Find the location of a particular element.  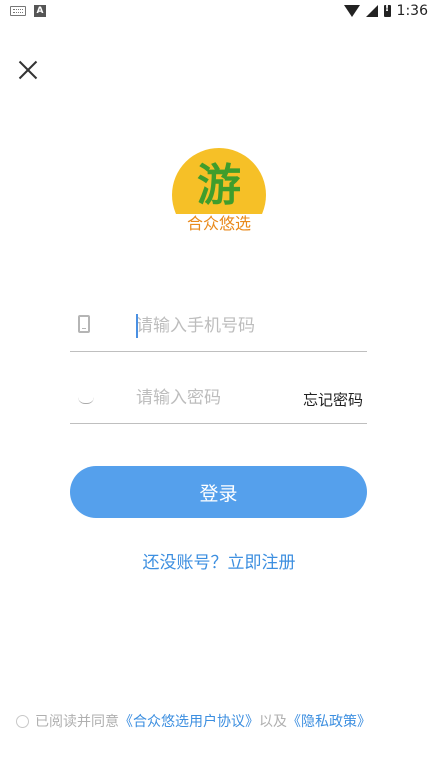

phone-field-row is located at coordinates (218, 327).